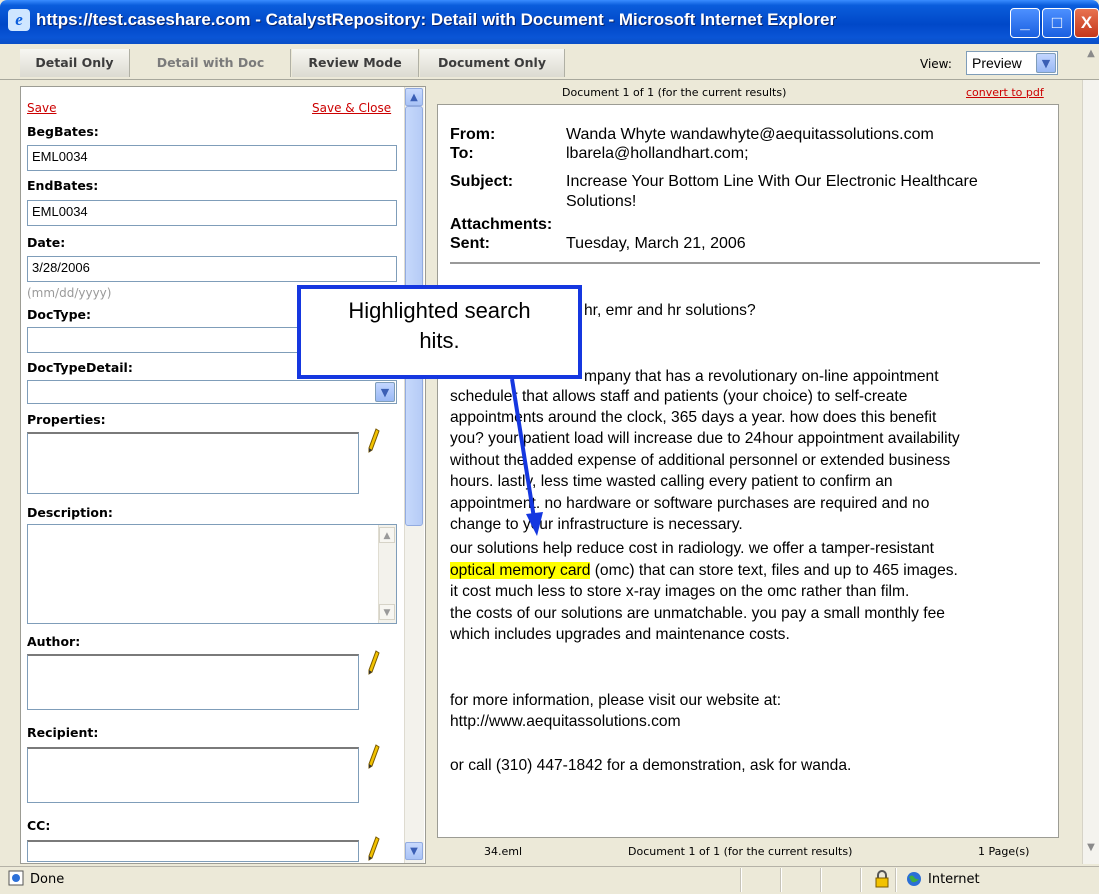  I want to click on callout-line: Highlighted search, so click(439, 310).